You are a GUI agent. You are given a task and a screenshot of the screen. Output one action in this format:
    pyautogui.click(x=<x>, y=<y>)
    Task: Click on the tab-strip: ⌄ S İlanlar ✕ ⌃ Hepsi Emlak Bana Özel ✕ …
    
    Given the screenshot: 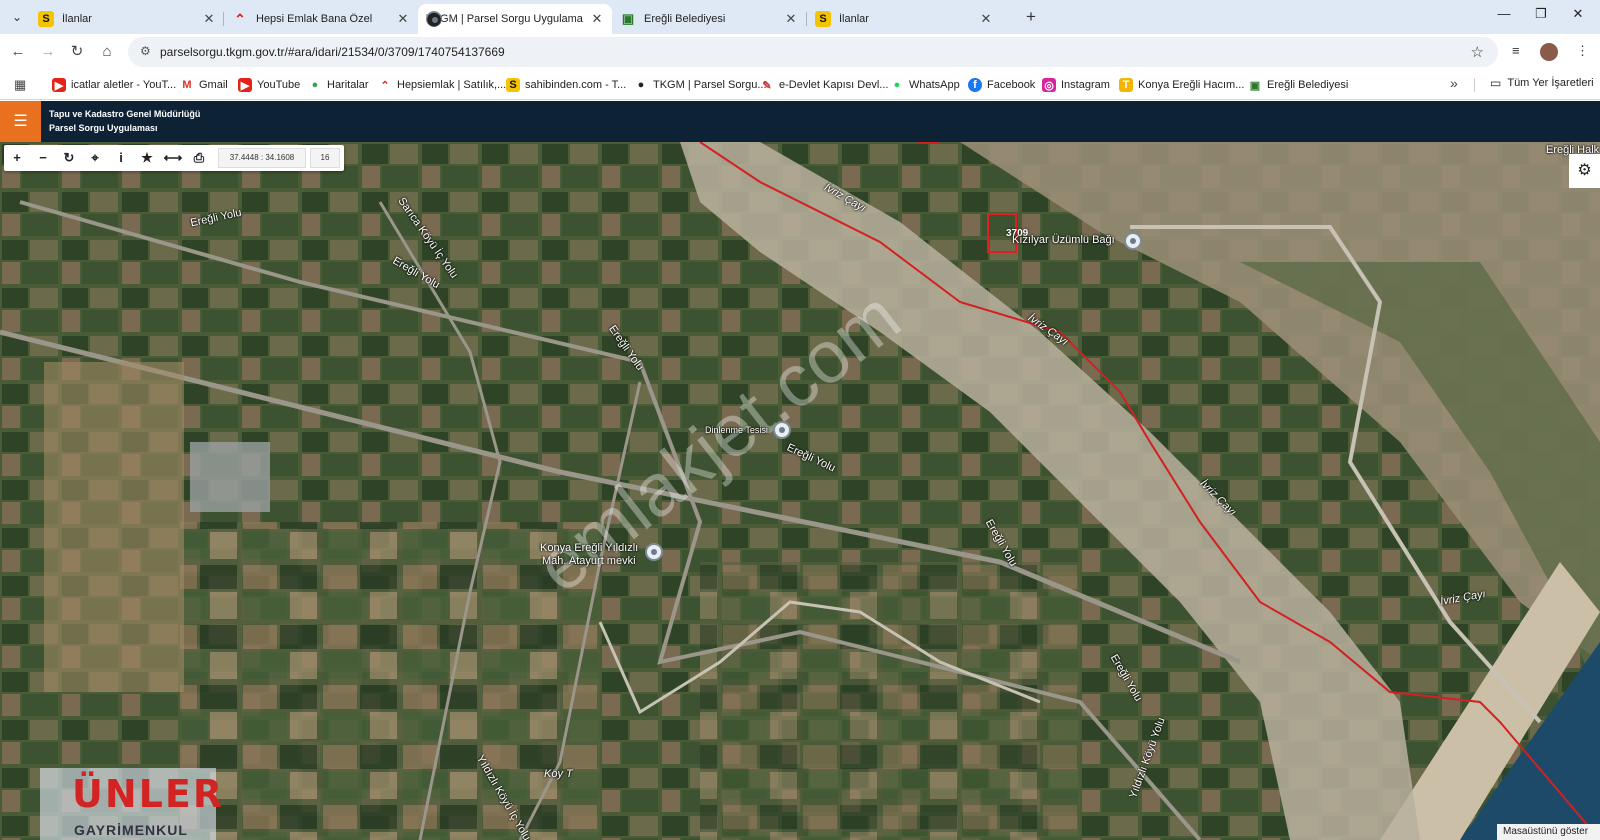 What is the action you would take?
    pyautogui.click(x=800, y=17)
    